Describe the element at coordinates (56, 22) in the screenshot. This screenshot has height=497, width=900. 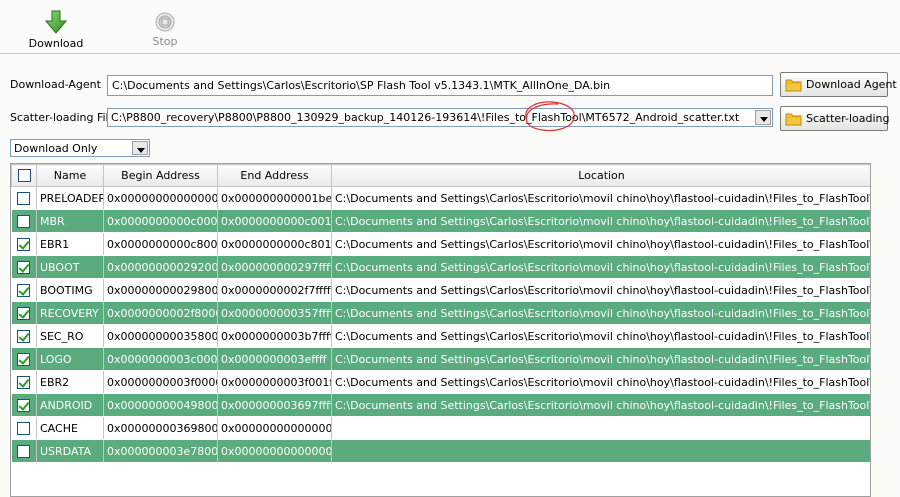
I see `download-arrow-icon` at that location.